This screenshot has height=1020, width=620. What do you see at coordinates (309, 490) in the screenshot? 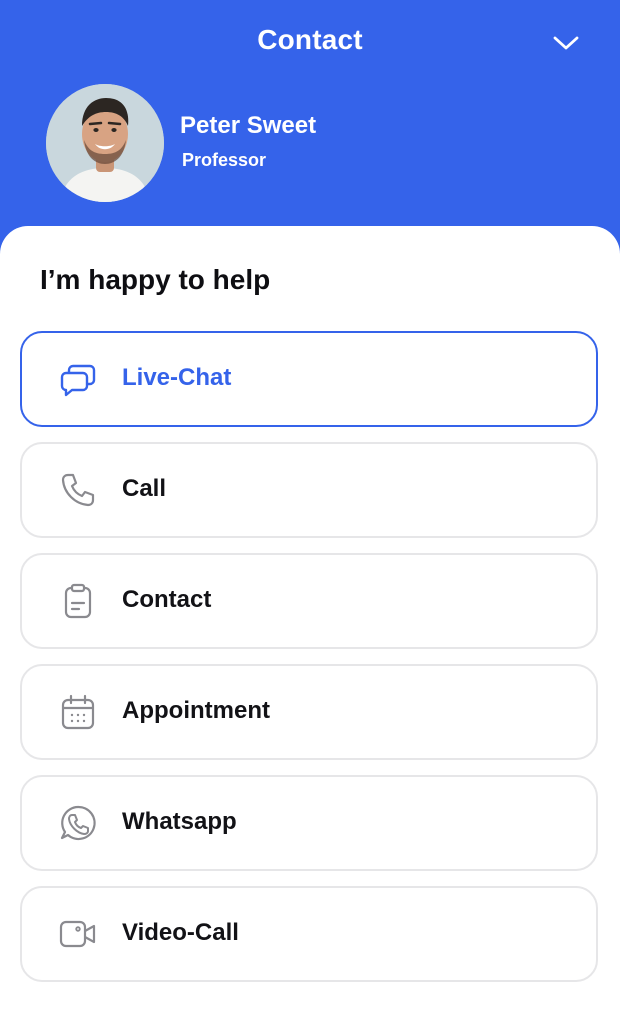
I see `option-call: Call` at bounding box center [309, 490].